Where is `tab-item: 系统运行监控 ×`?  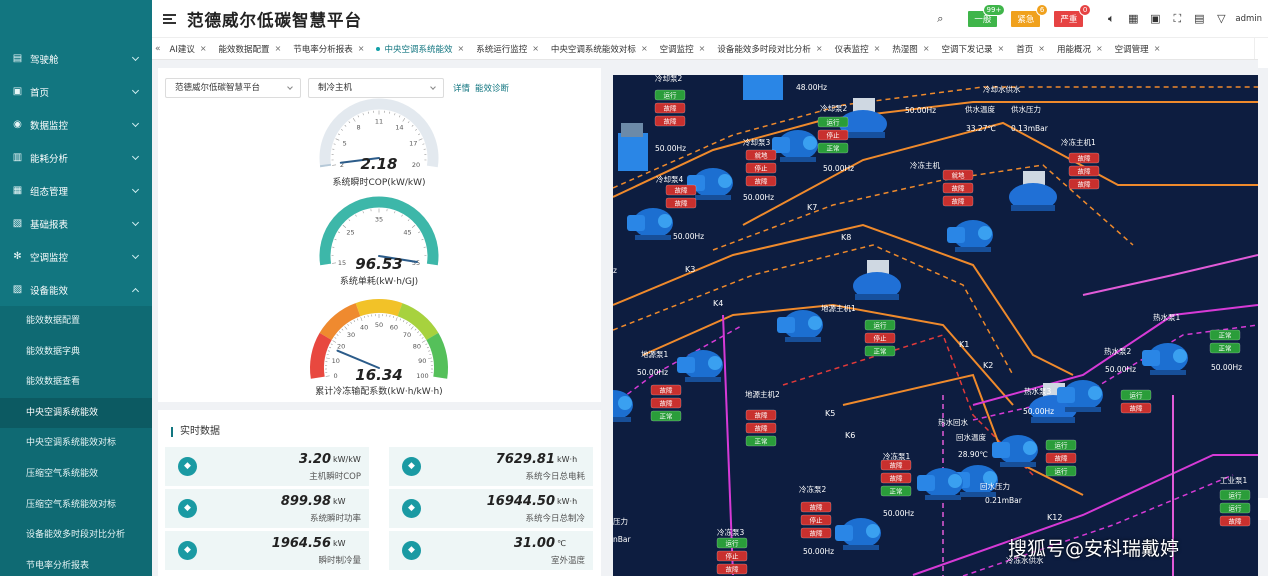 tab-item: 系统运行监控 × is located at coordinates (507, 48).